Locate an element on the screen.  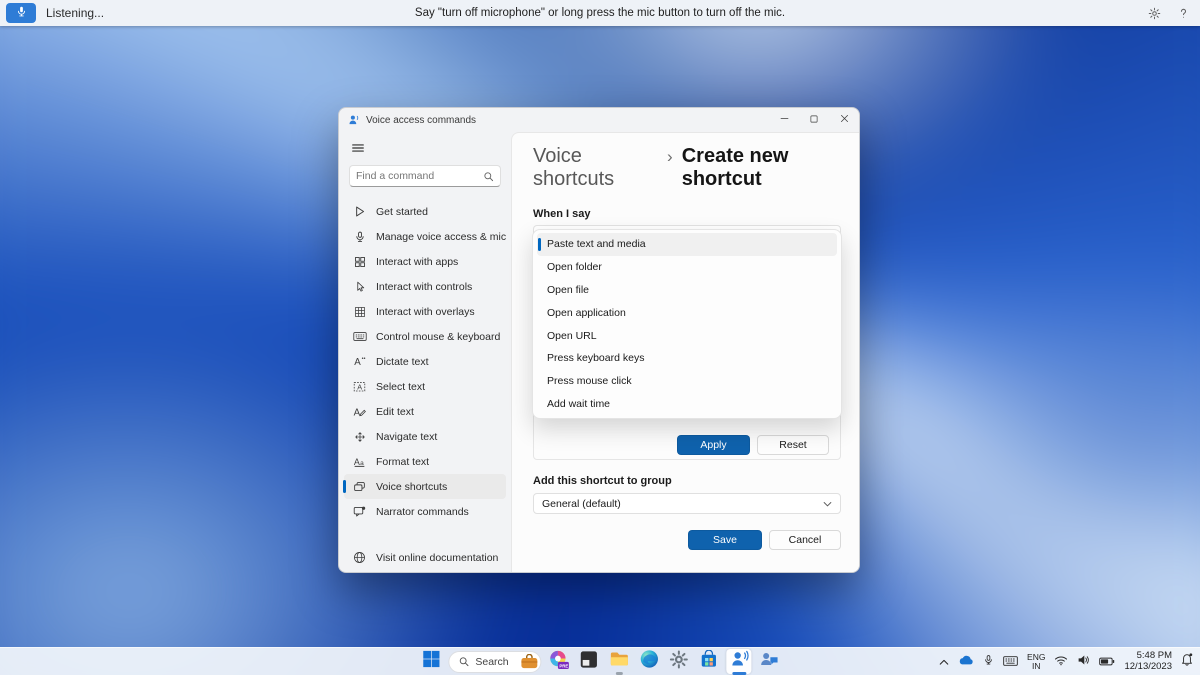
start-button is located at coordinates (430, 661).